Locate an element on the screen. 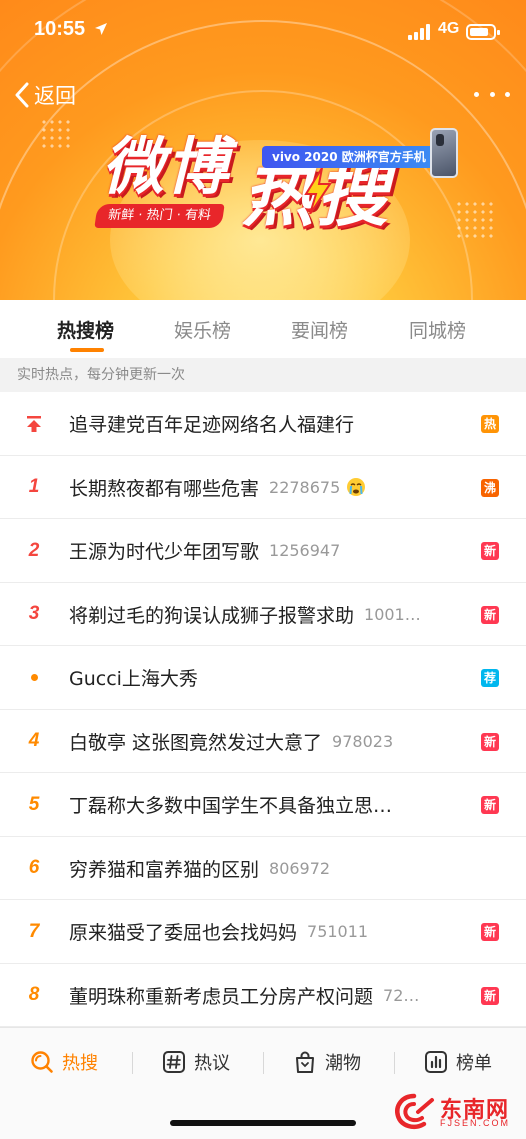 This screenshot has height=1139, width=526. boiling-badge: 沸 is located at coordinates (490, 487).